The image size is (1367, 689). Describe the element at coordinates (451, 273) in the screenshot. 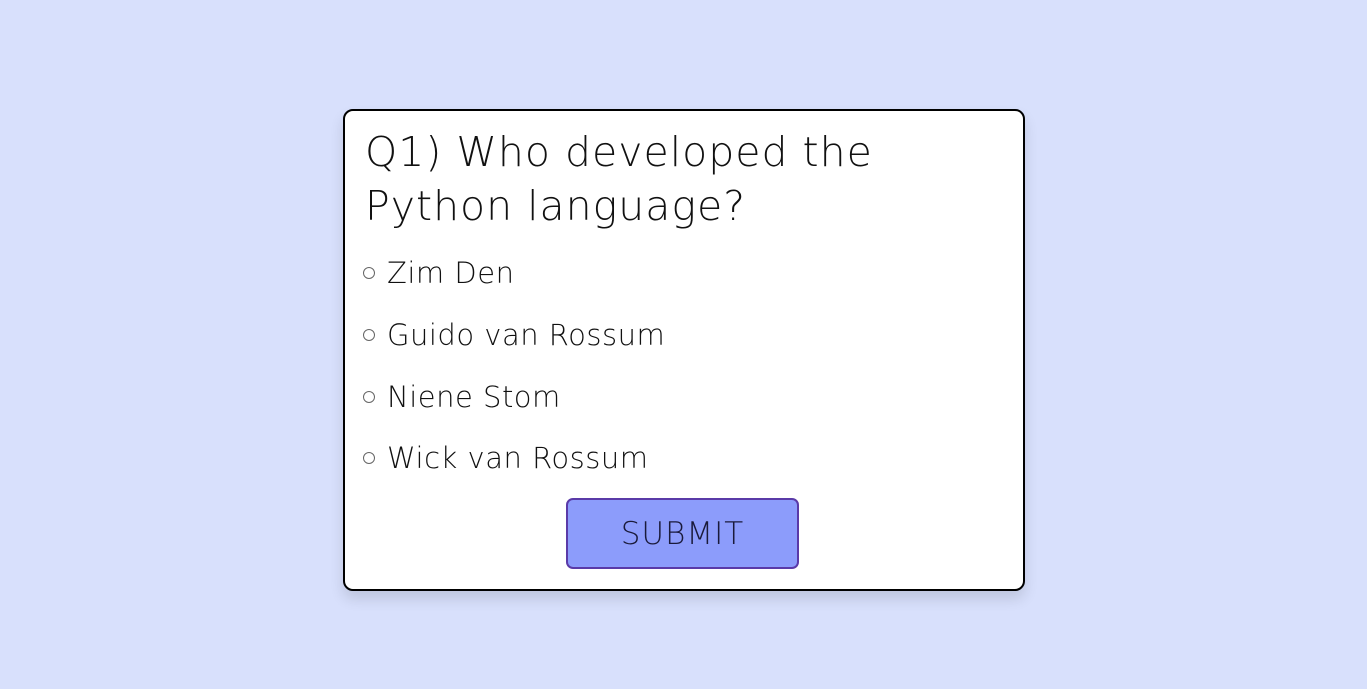

I see `option-label: Zim Den` at that location.